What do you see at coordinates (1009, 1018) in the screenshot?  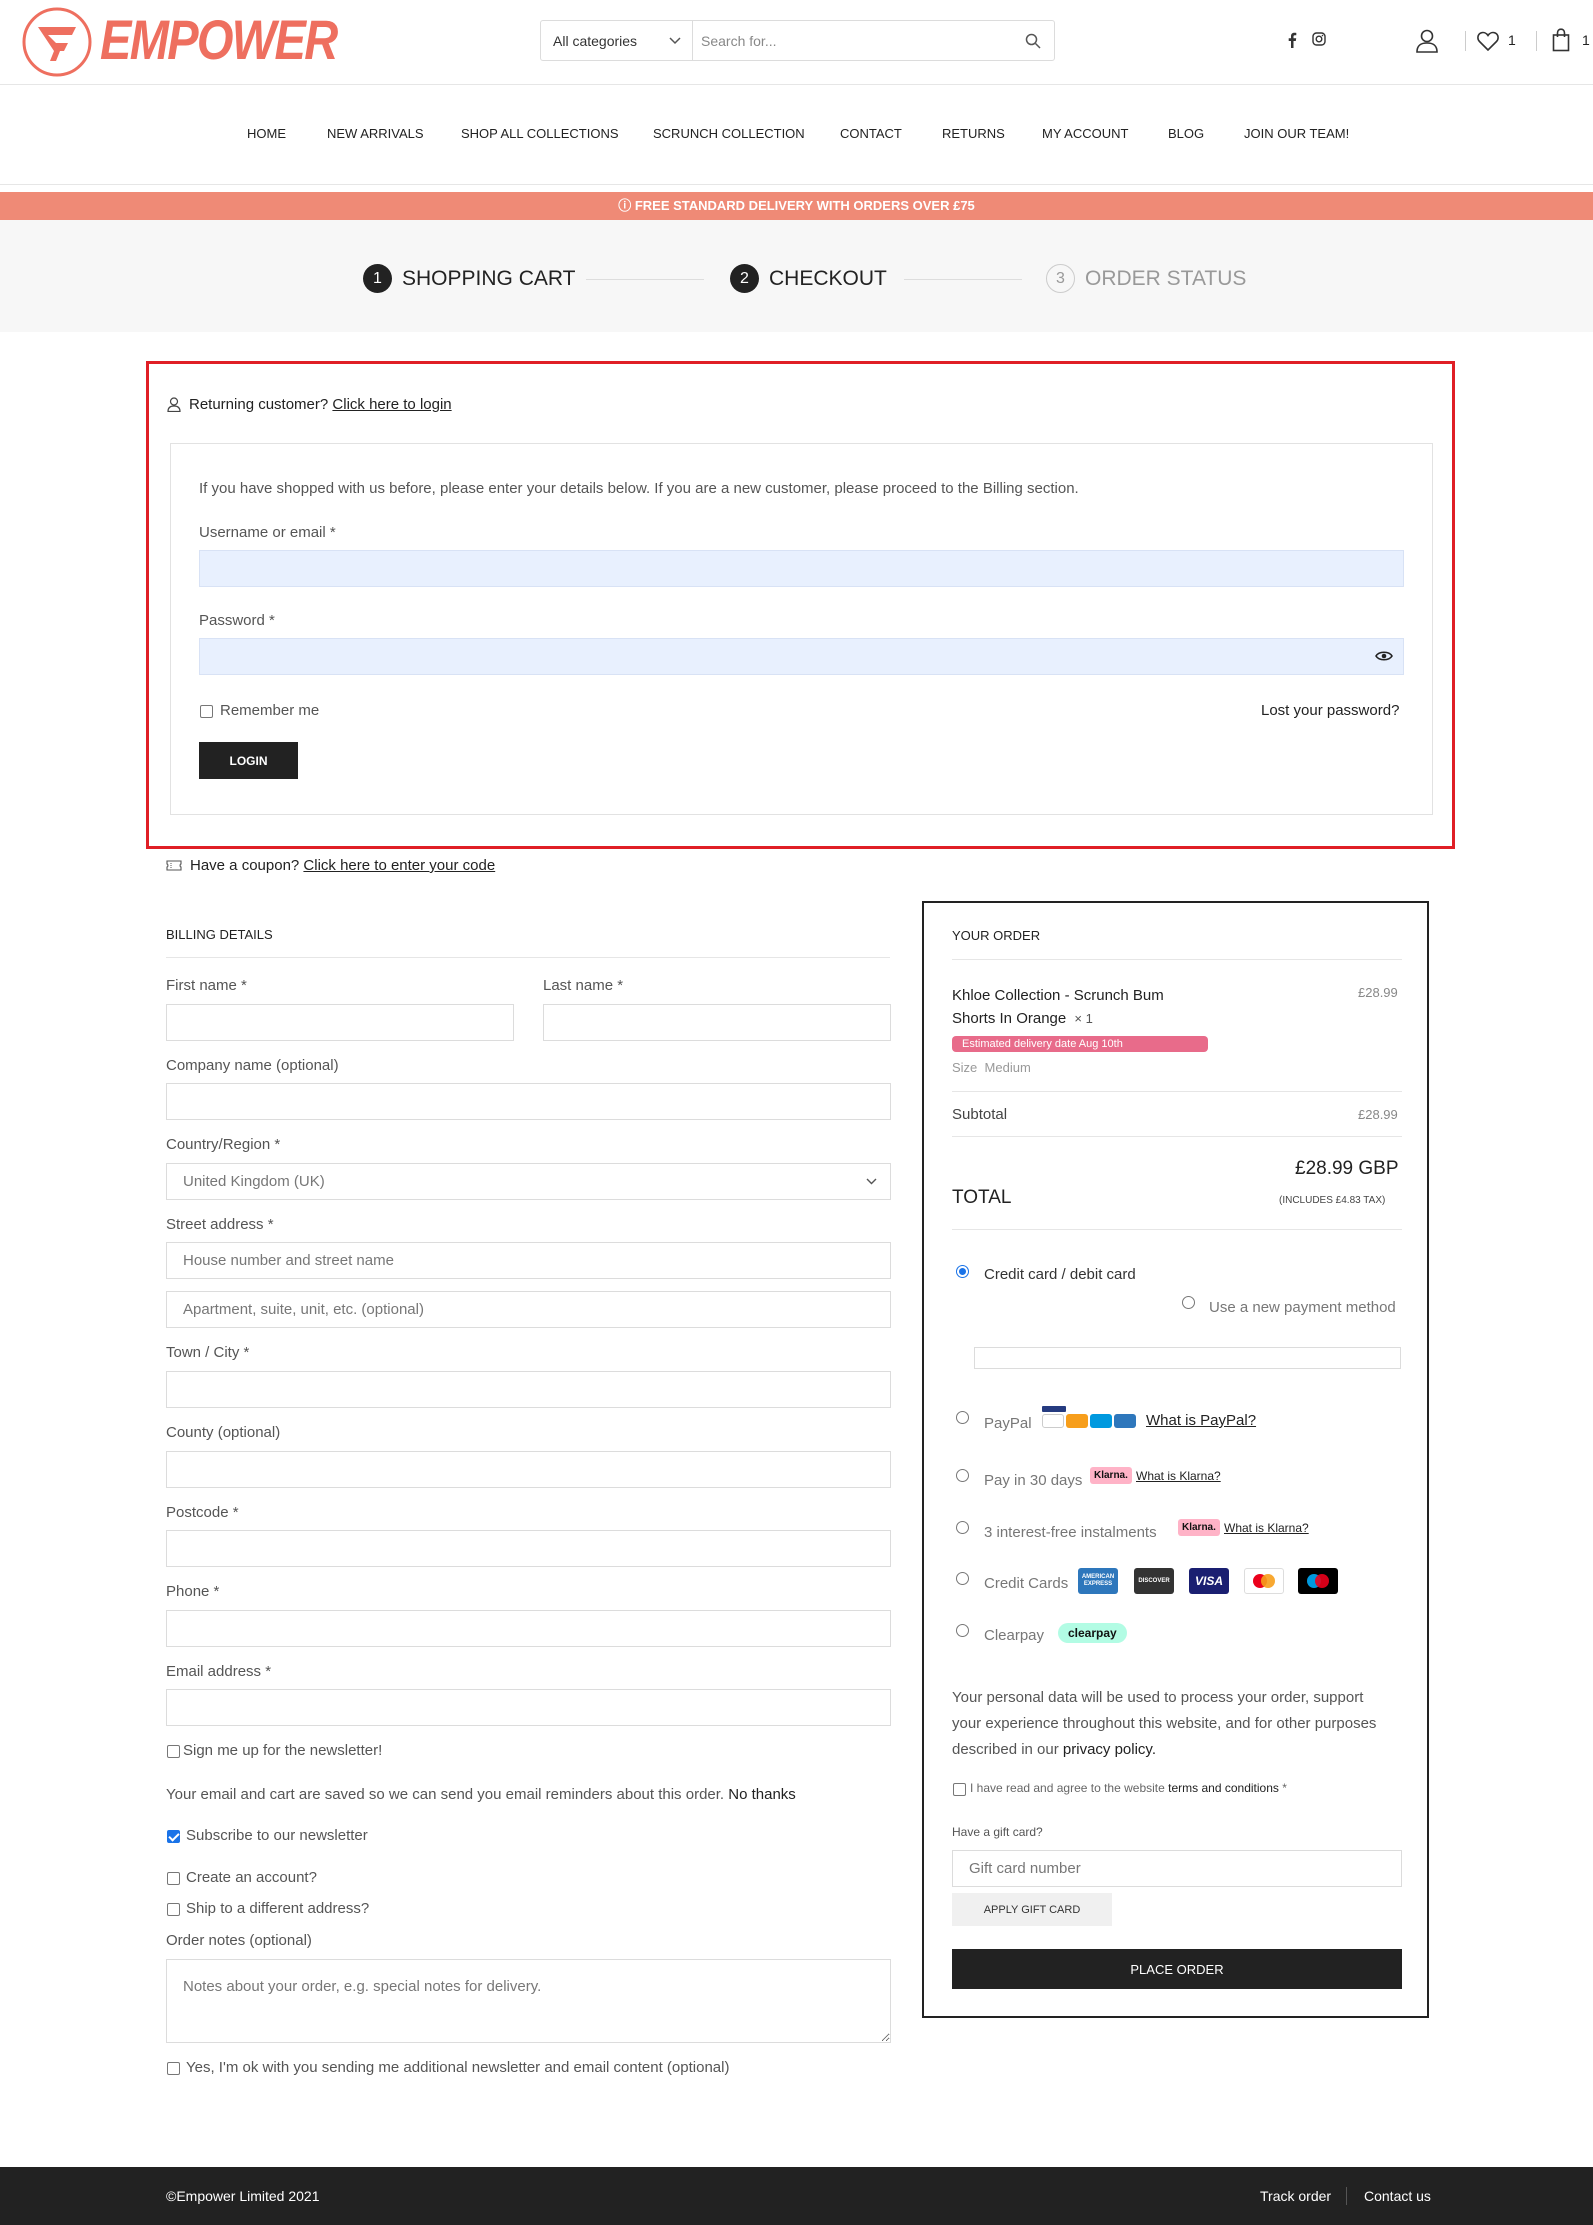 I see `product-name-2: Shorts In Orange` at bounding box center [1009, 1018].